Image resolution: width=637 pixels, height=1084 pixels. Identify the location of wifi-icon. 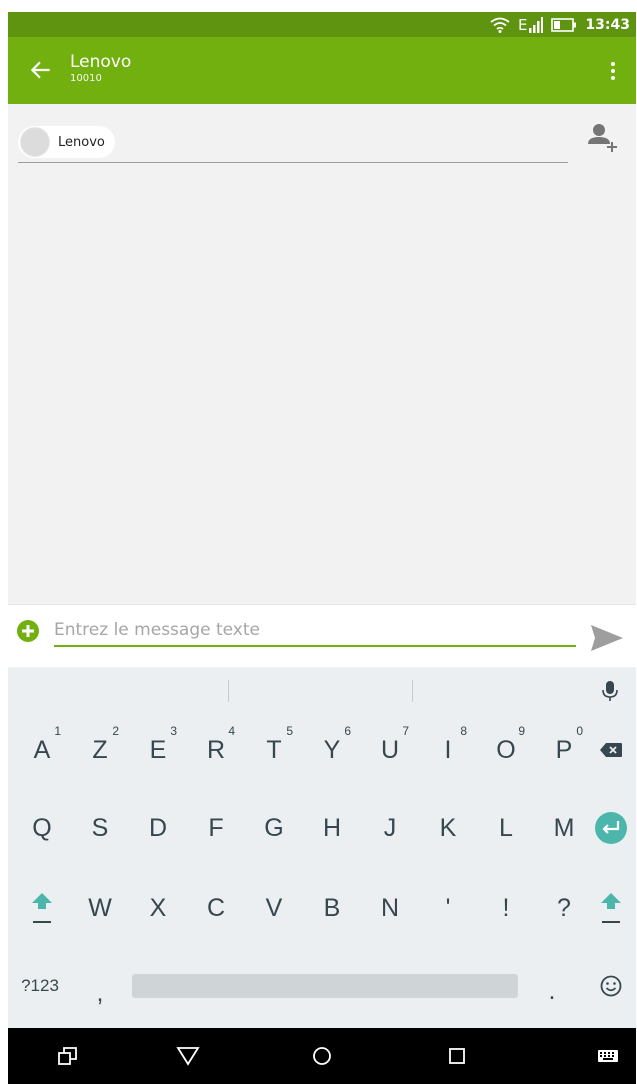
(500, 25).